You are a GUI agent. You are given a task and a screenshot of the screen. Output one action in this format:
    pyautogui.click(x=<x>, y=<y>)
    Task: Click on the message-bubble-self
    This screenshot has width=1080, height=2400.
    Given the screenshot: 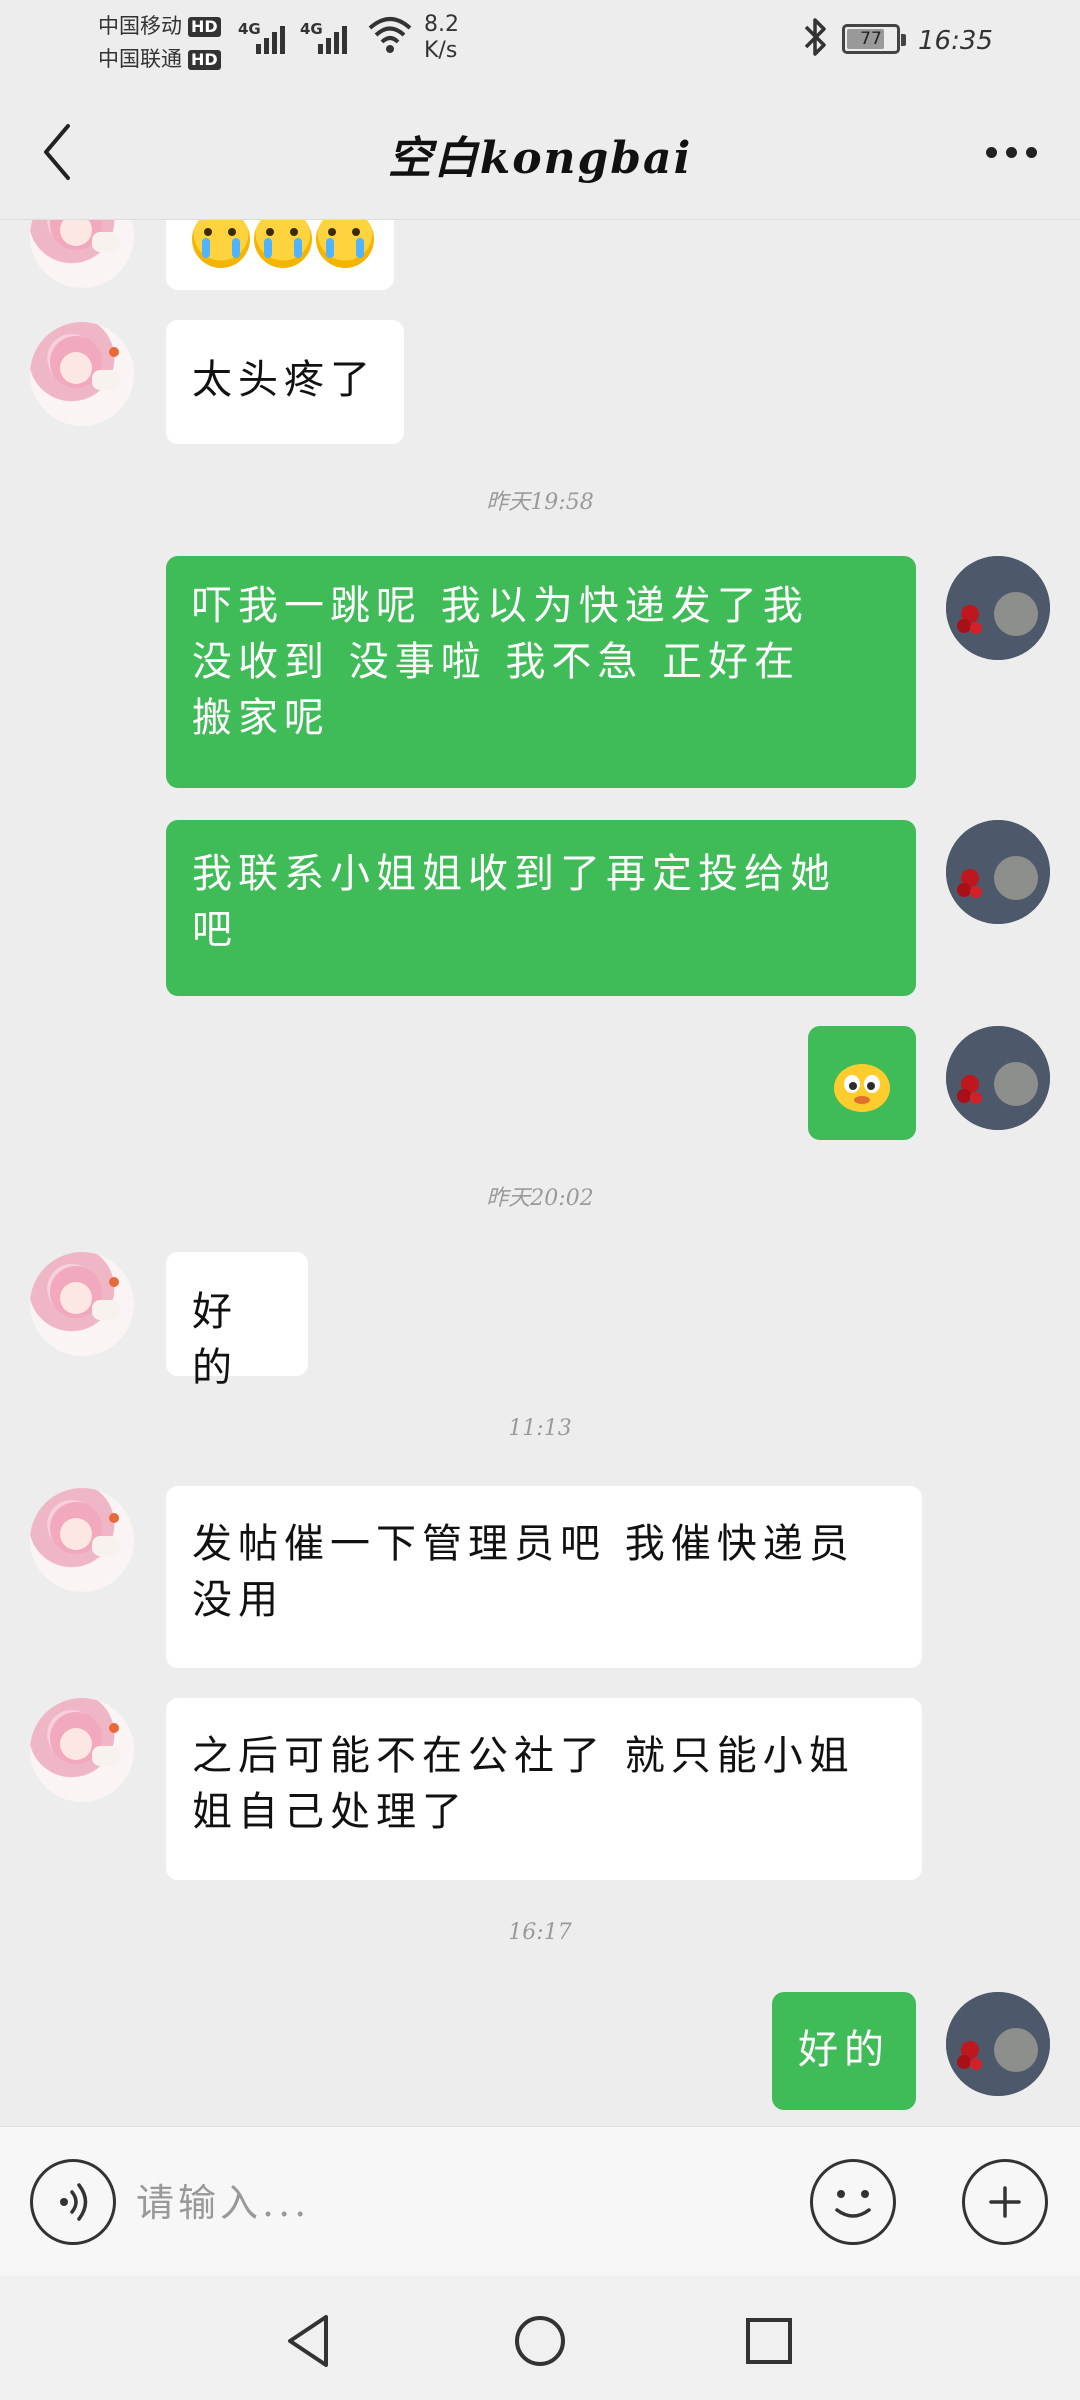 What is the action you would take?
    pyautogui.click(x=862, y=1083)
    